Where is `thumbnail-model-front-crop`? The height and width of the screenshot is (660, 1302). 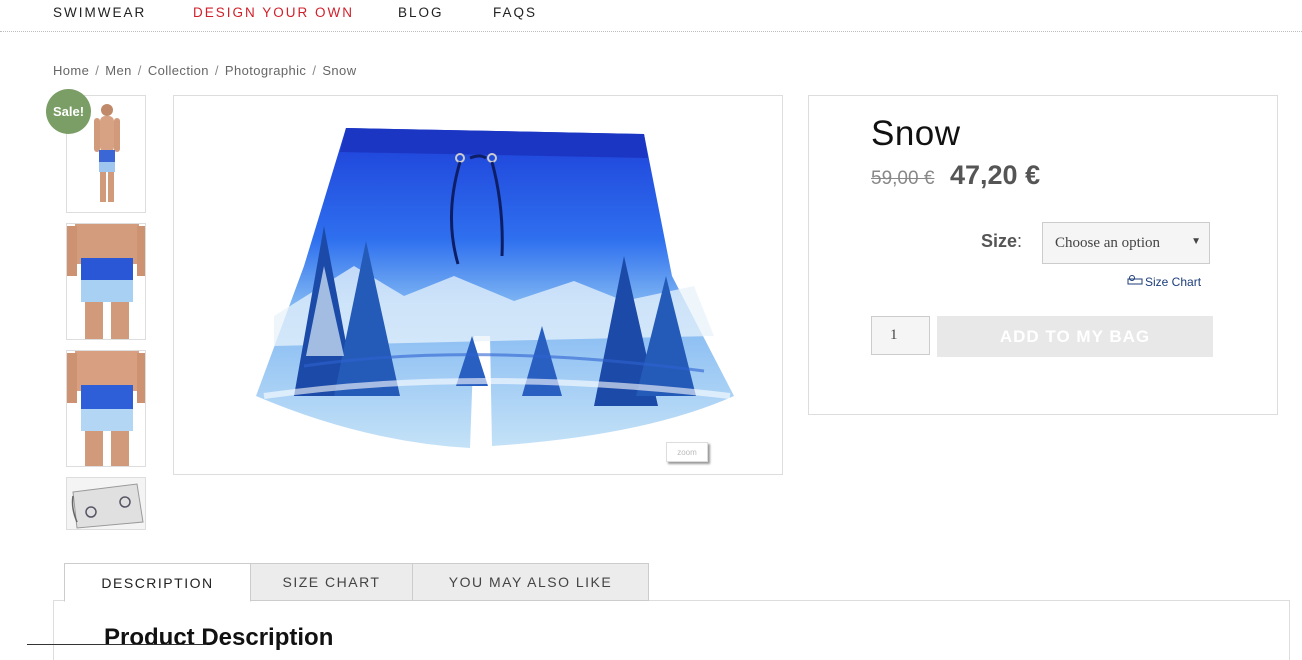 thumbnail-model-front-crop is located at coordinates (106, 281).